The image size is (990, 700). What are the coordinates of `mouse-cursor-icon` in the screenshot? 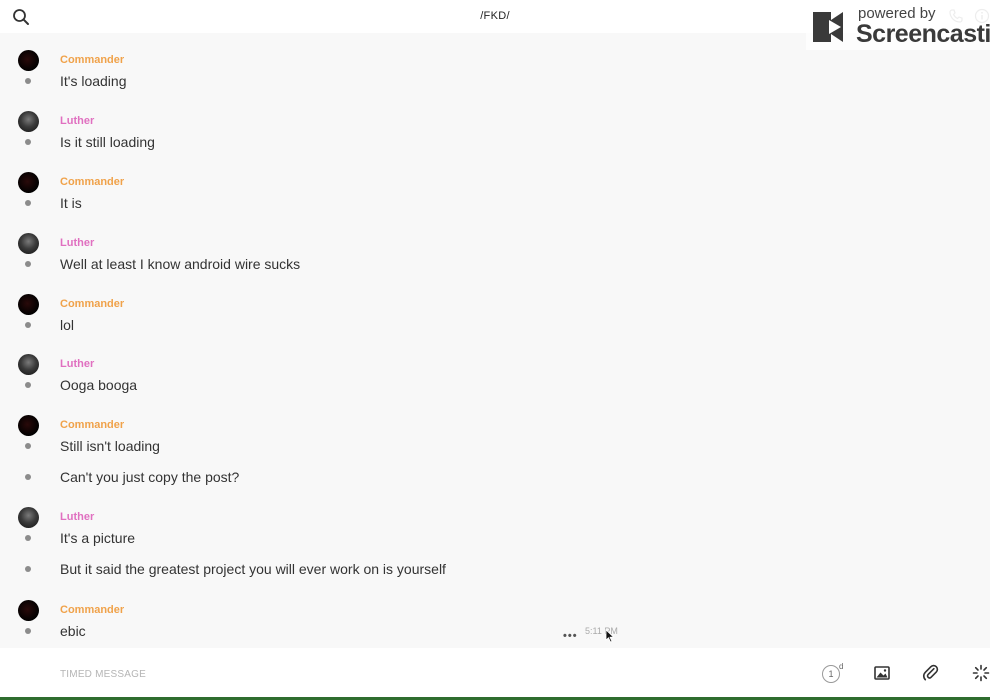 It's located at (610, 636).